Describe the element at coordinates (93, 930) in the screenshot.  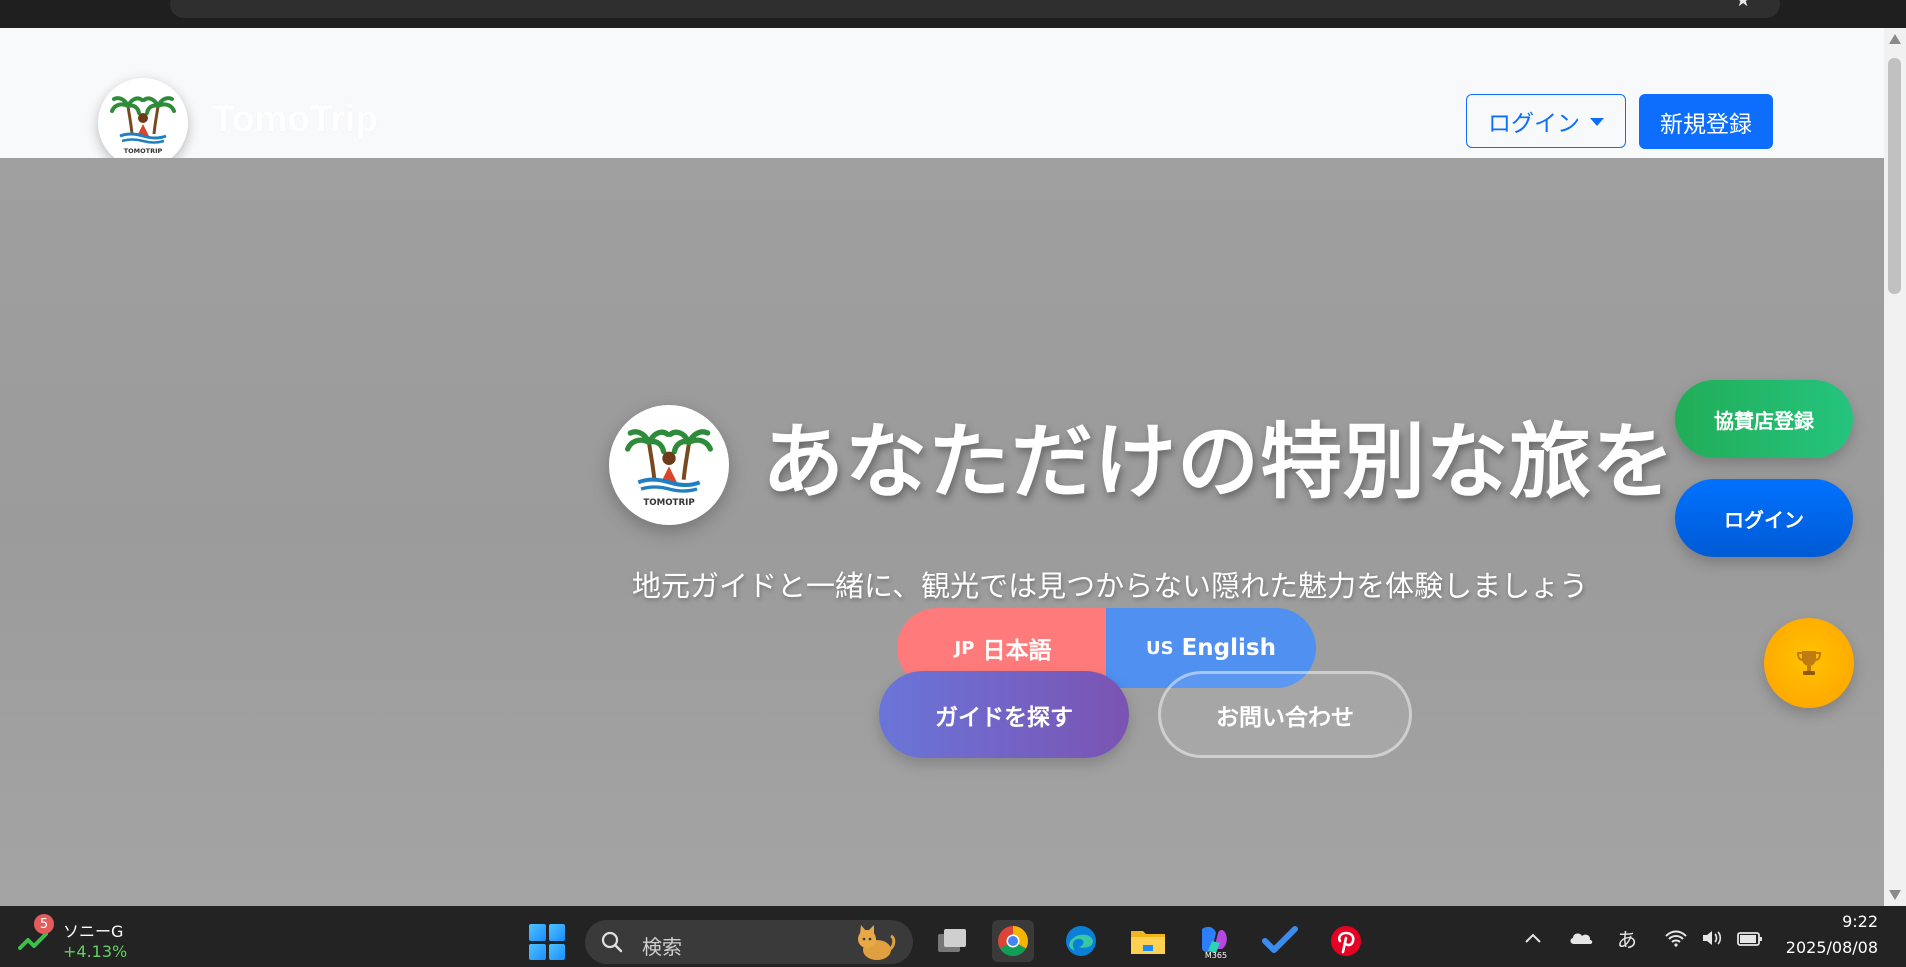
I see `stock-name: ソニーG` at that location.